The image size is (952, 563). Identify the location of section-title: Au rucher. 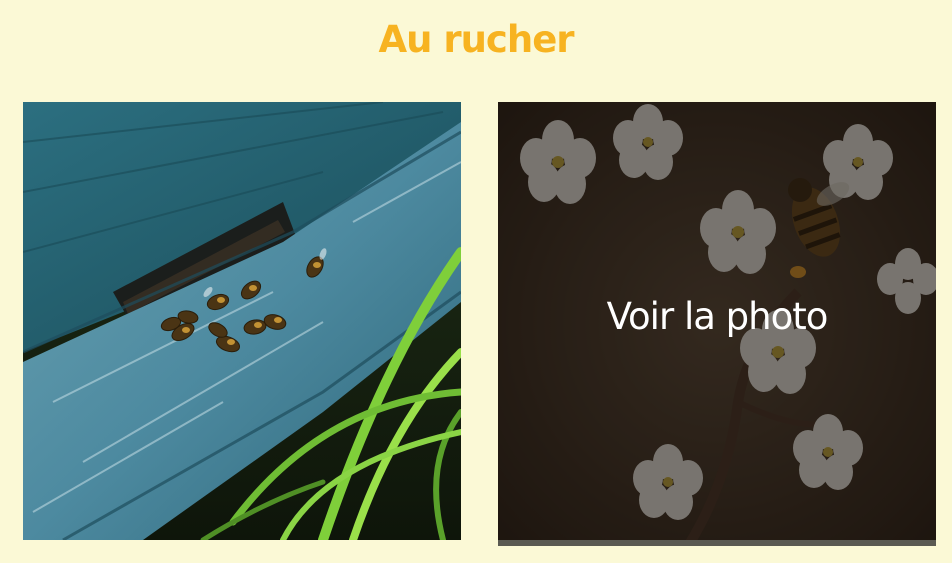
(476, 39).